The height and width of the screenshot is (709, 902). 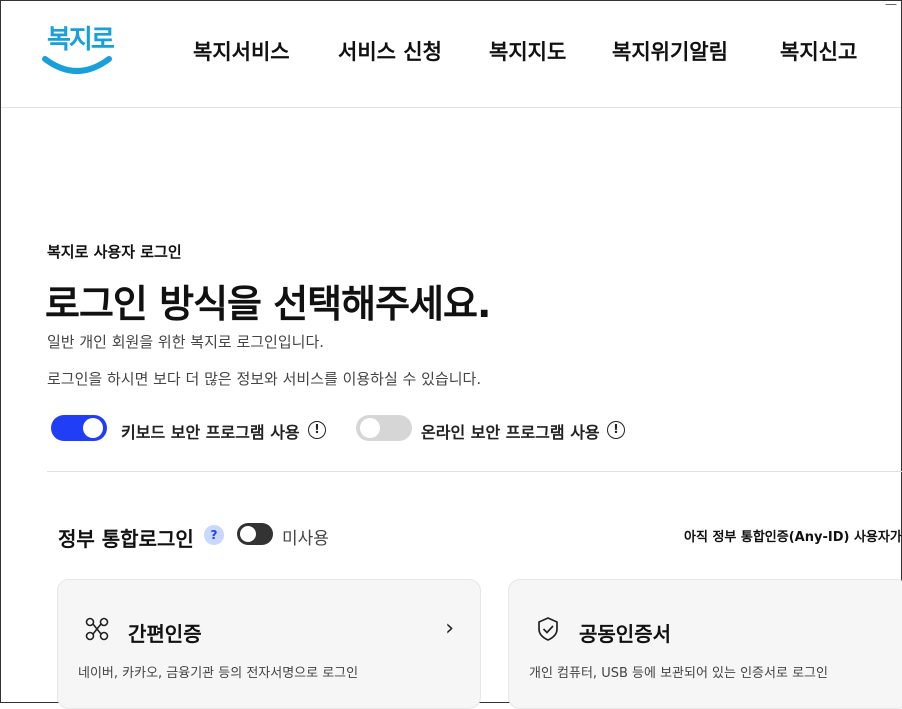 What do you see at coordinates (269, 644) in the screenshot?
I see `simple-auth-card: 간편인증 › 네이버, 카카오, 금융기관 등의 전자서명으로 로그인` at bounding box center [269, 644].